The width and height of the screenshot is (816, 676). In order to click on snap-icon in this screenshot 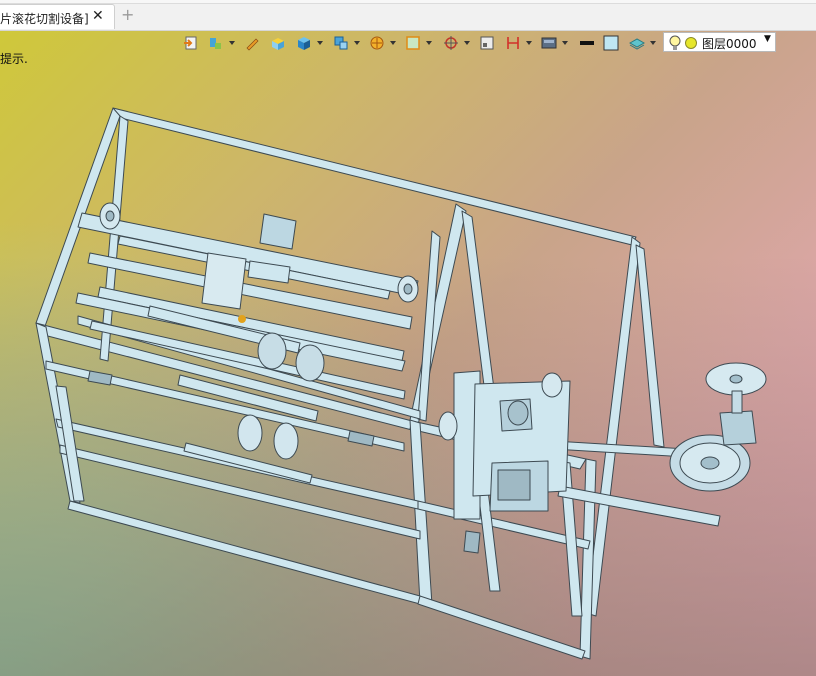, I will do `click(451, 43)`.